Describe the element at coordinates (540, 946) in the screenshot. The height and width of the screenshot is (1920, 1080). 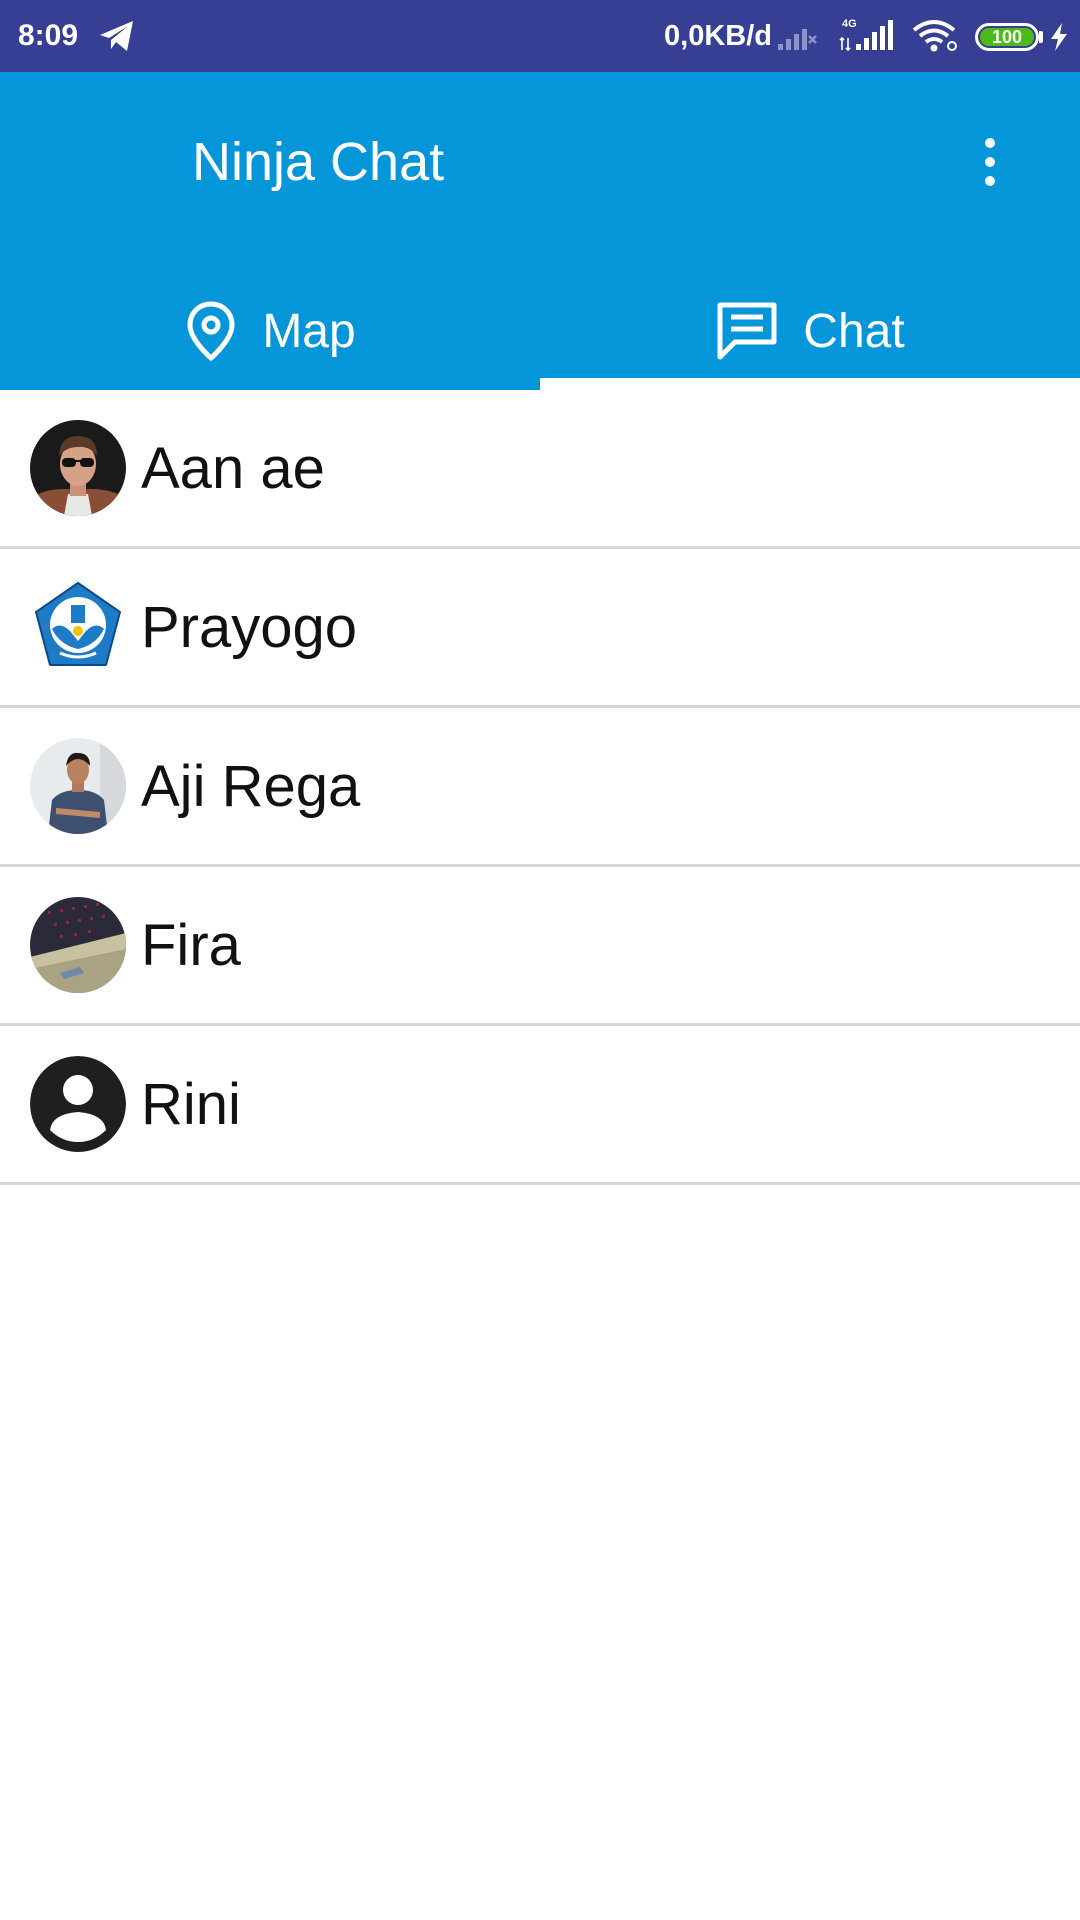
I see `contact-row-fira: Fira` at that location.